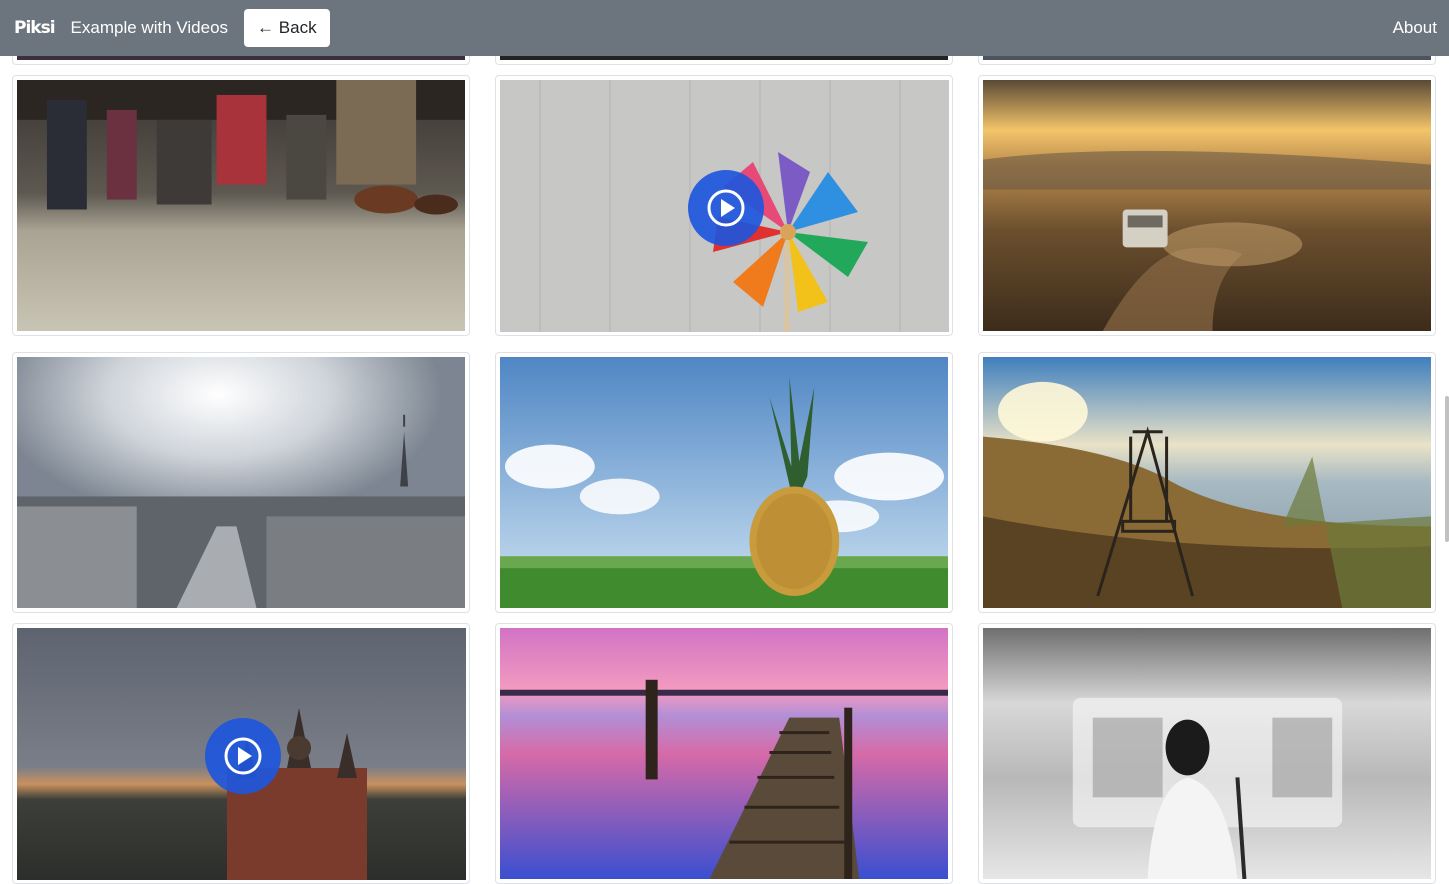  What do you see at coordinates (35, 28) in the screenshot?
I see `brand-logo: Piksi` at bounding box center [35, 28].